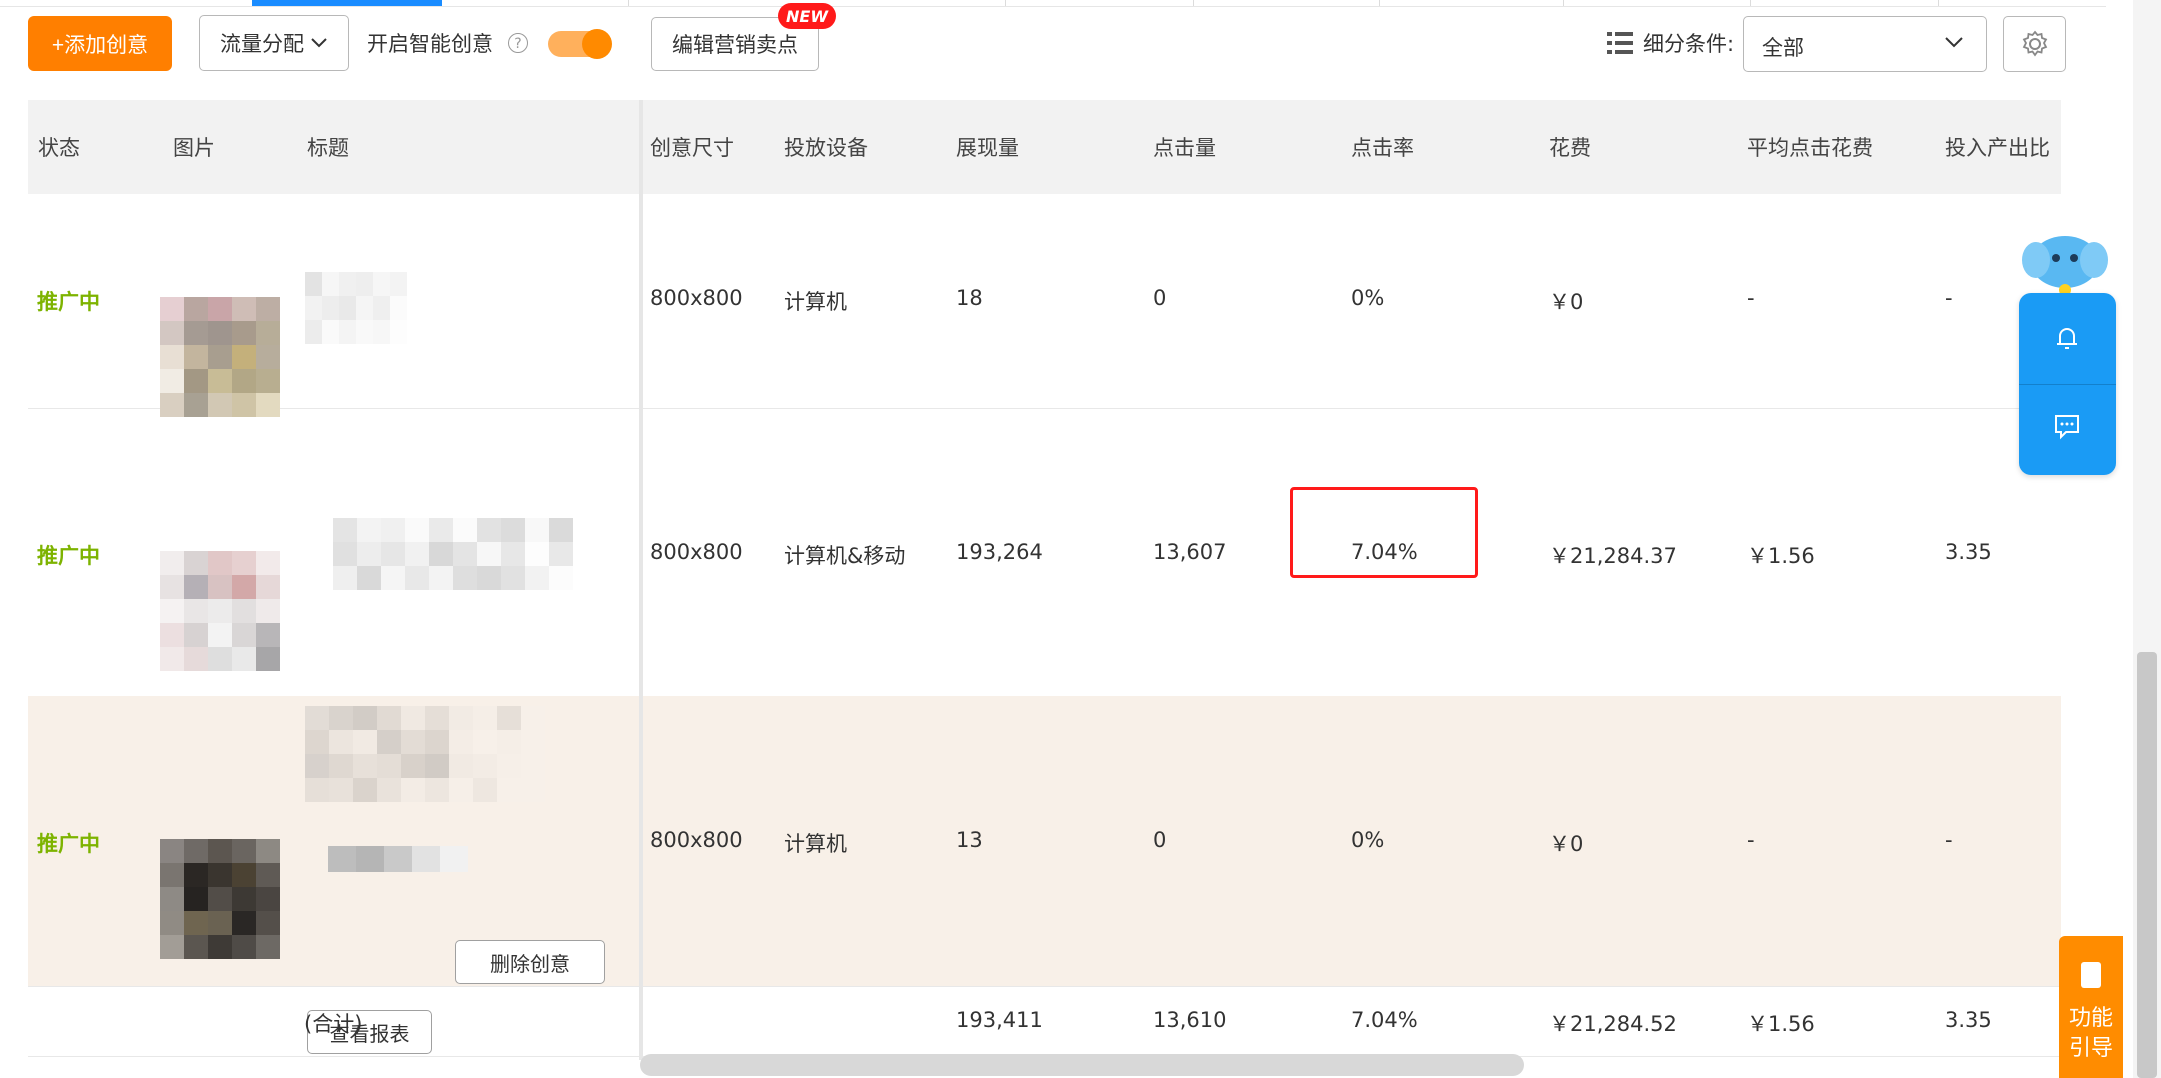 The height and width of the screenshot is (1078, 2161). What do you see at coordinates (969, 298) in the screenshot?
I see `impressions-value: 18` at bounding box center [969, 298].